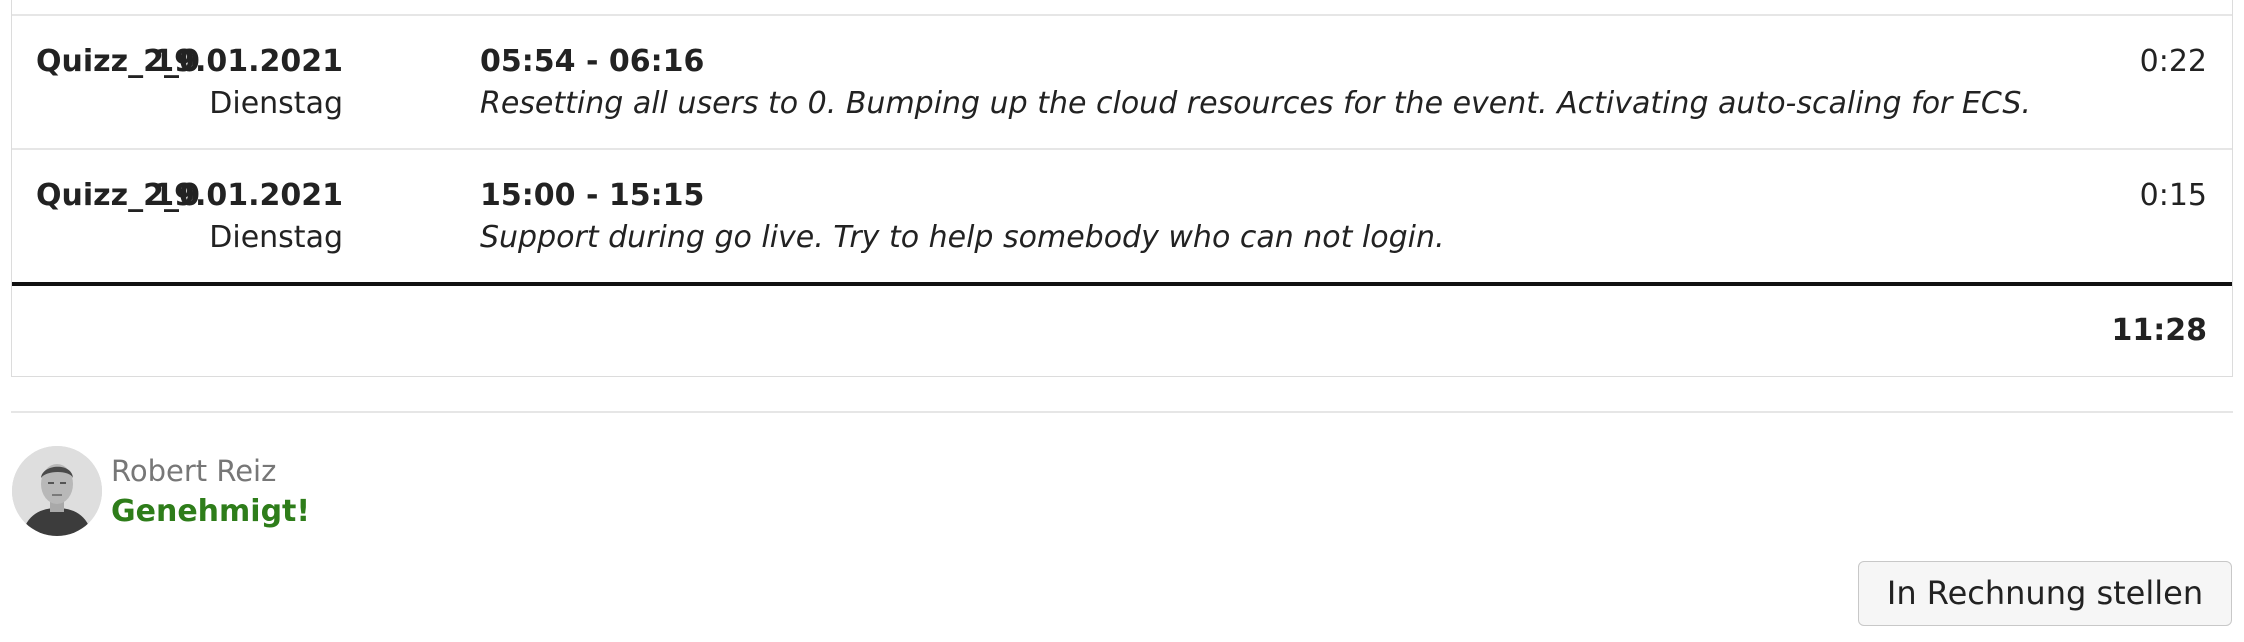 The image size is (2244, 642). I want to click on section-divider, so click(1122, 412).